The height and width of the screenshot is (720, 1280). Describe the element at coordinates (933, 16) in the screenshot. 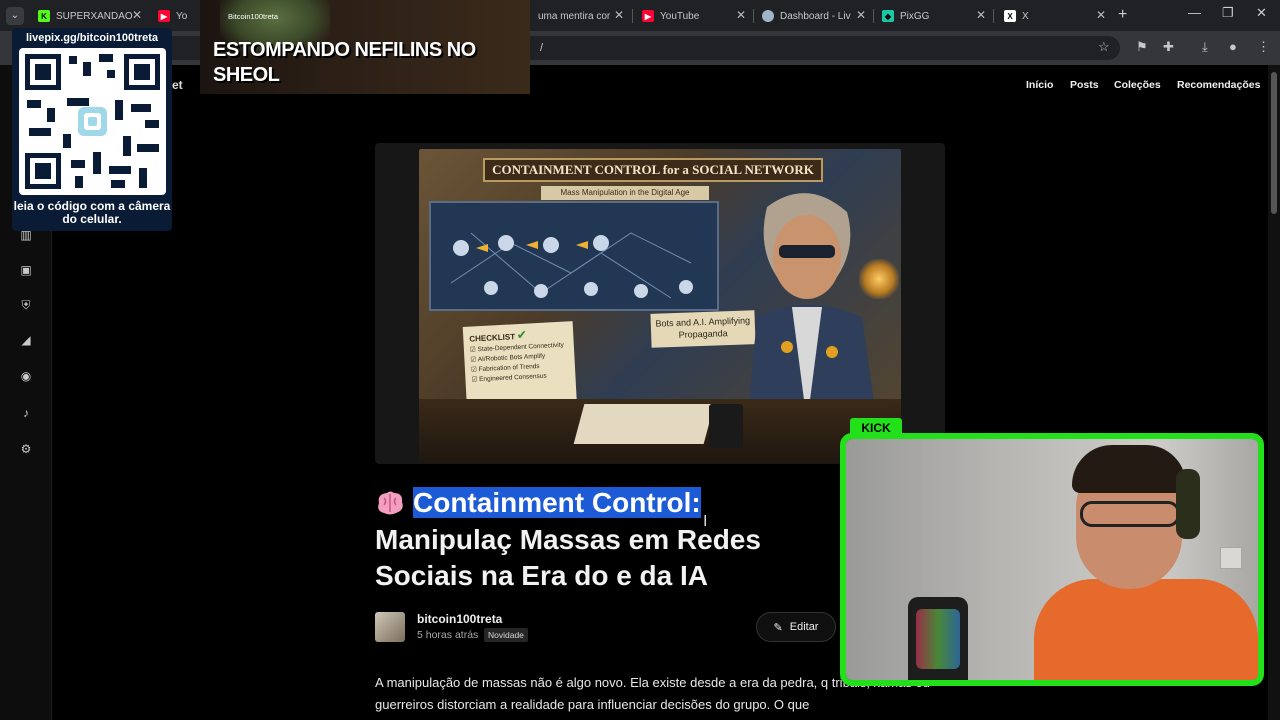

I see `tab-pixgg: ◆ PixGG ✕` at that location.